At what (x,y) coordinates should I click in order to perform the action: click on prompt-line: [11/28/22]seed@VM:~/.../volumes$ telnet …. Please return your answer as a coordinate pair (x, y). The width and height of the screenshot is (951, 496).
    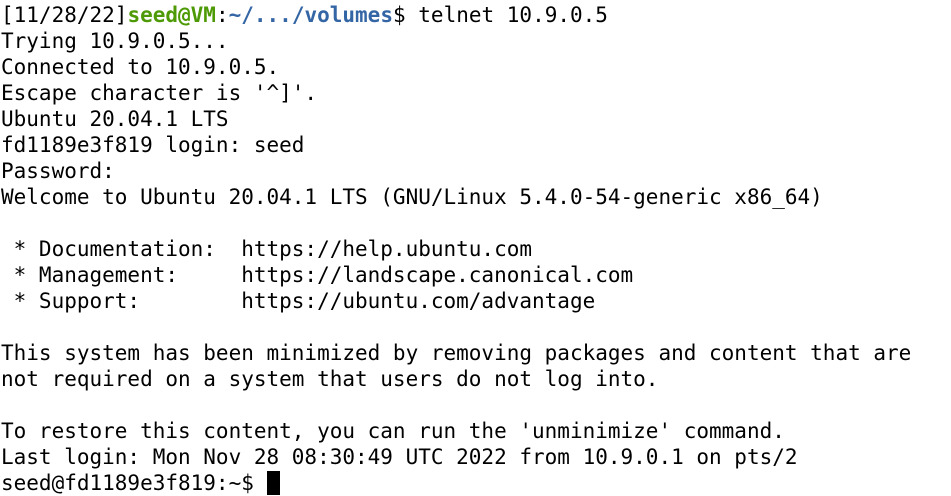
    Looking at the image, I should click on (476, 15).